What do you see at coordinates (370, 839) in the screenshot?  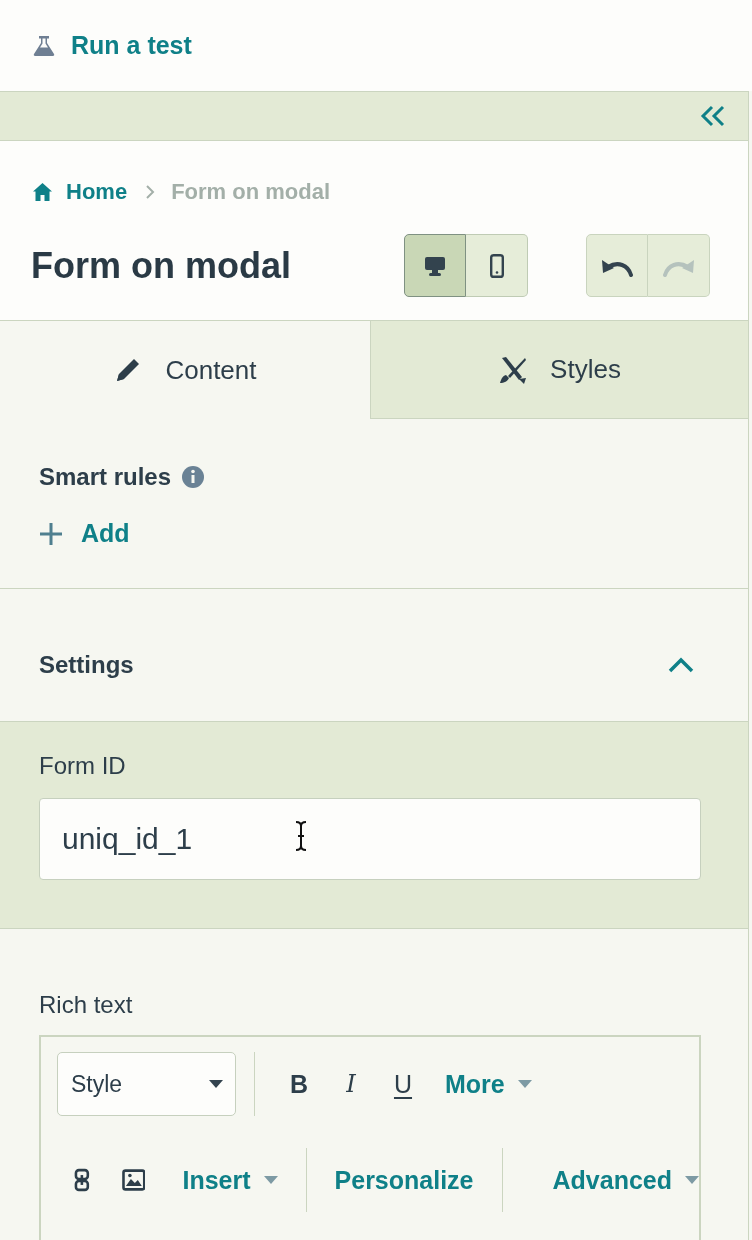 I see `form-id-input: uniq_id_1` at bounding box center [370, 839].